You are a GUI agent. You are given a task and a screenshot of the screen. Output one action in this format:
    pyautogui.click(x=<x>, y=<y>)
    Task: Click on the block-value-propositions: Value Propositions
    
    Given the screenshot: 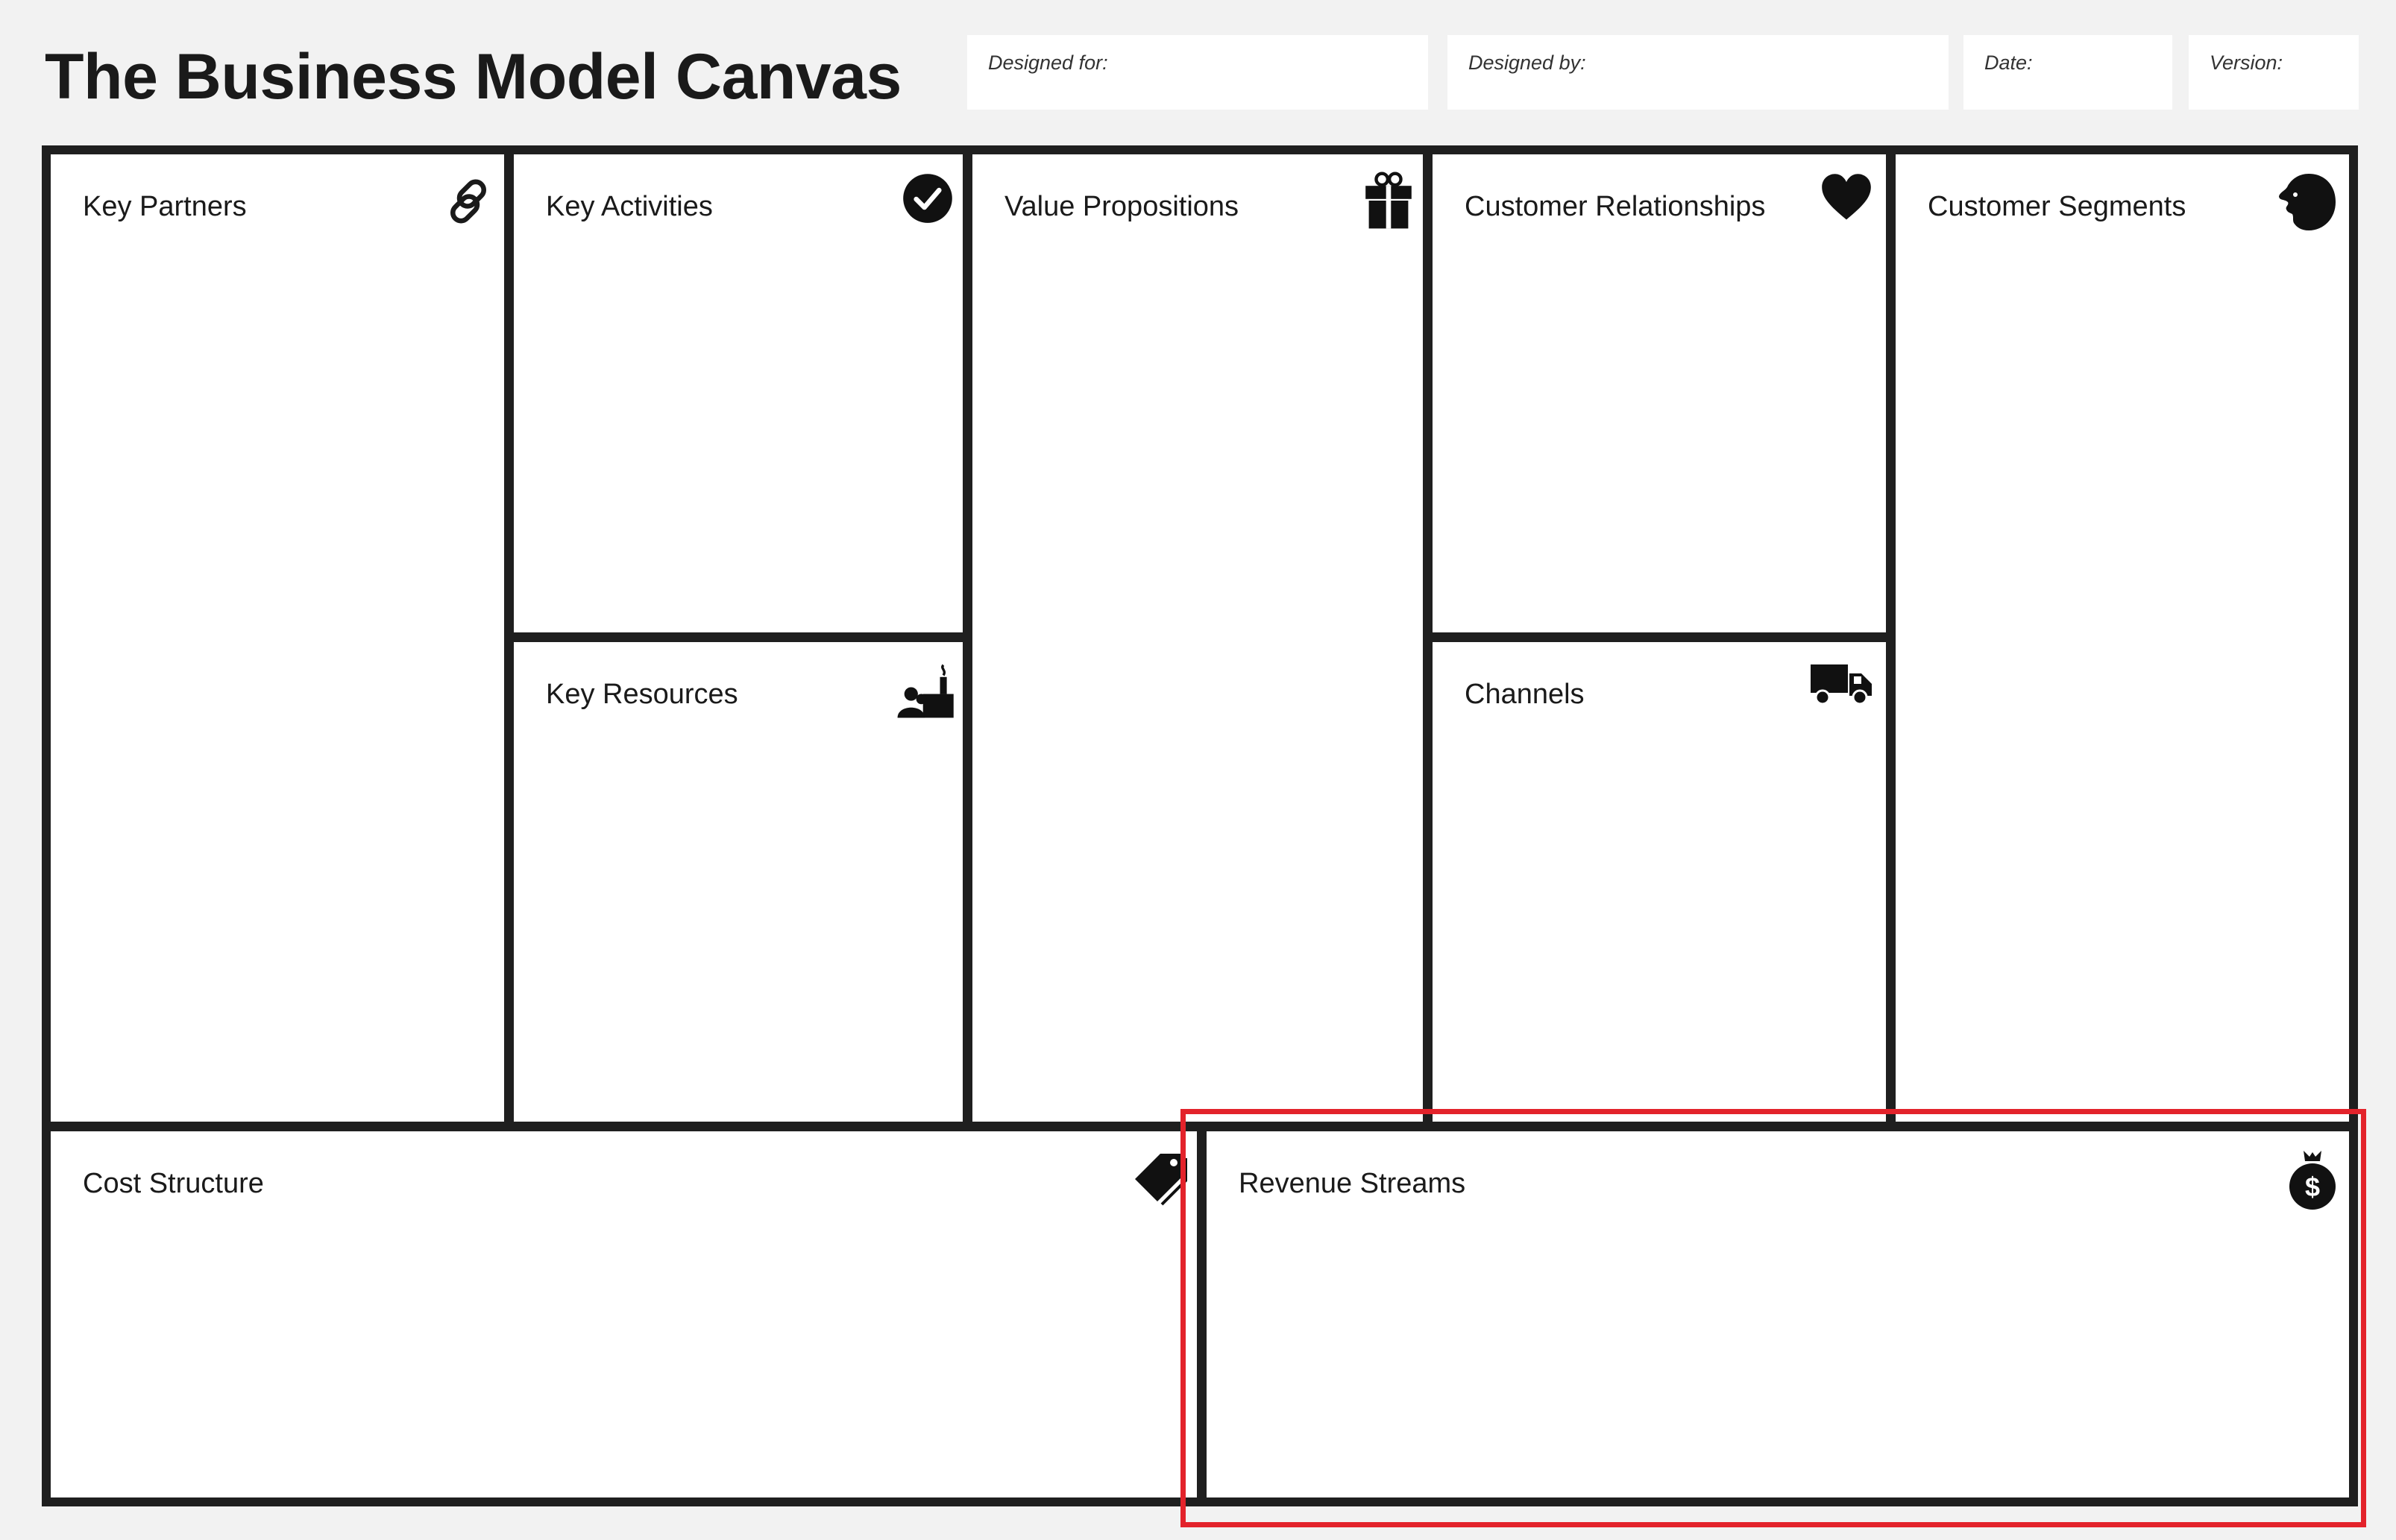 What is the action you would take?
    pyautogui.click(x=1197, y=638)
    